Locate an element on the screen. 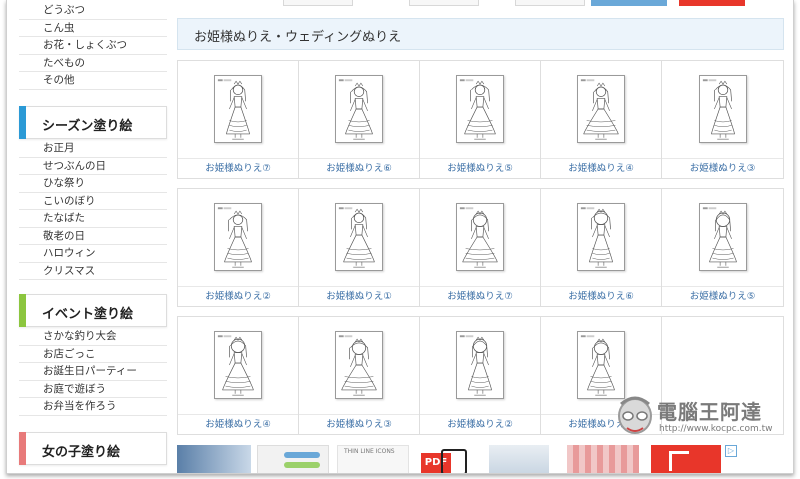 This screenshot has height=479, width=800. coloring-page-link: お姫様ぬりえ① is located at coordinates (359, 296).